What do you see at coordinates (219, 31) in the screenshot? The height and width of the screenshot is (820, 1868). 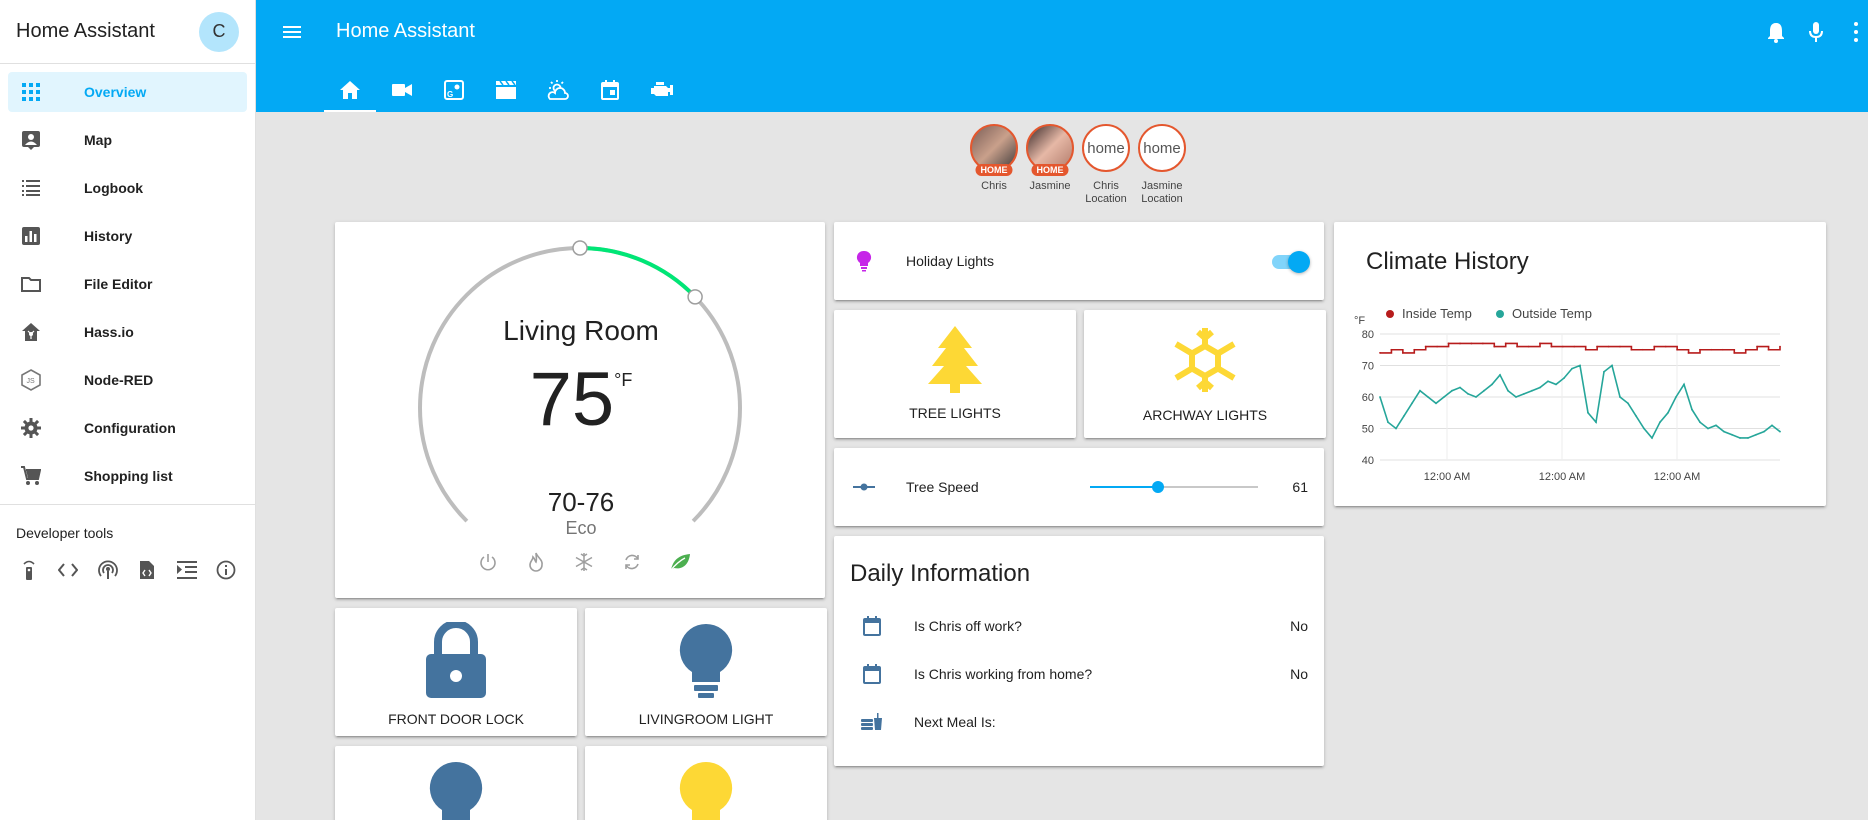 I see `user-avatar: C` at bounding box center [219, 31].